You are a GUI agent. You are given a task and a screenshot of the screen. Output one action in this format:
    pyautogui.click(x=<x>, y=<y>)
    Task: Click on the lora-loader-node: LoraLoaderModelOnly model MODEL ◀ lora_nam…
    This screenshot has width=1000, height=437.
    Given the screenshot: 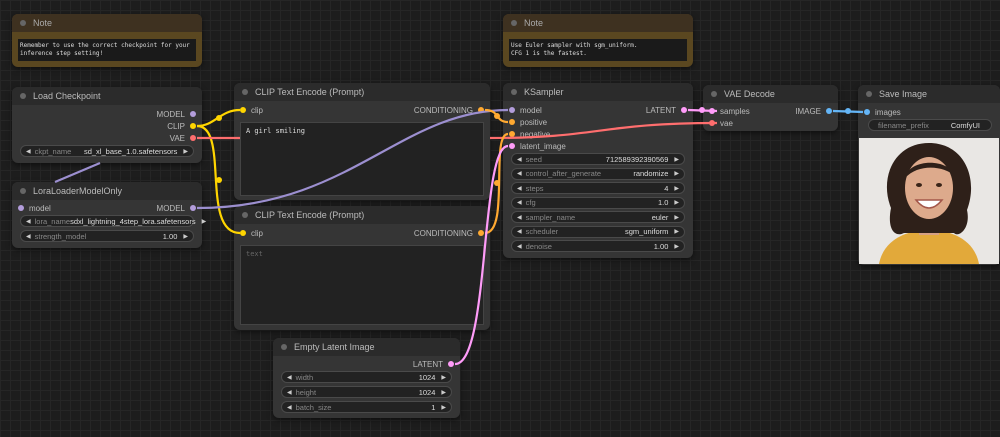 What is the action you would take?
    pyautogui.click(x=109, y=215)
    